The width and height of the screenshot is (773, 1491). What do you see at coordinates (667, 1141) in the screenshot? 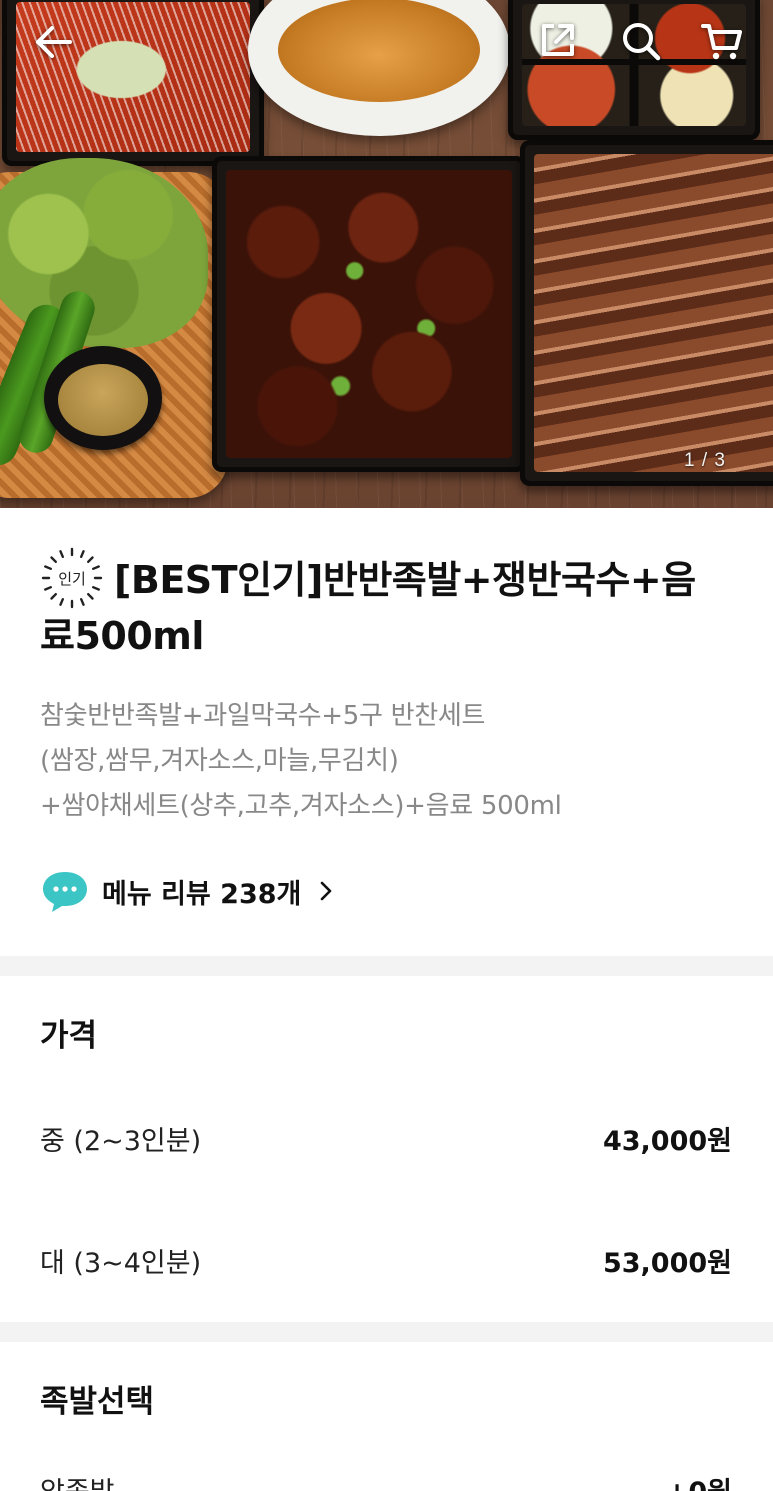
I see `price-option-value: 43,000원` at bounding box center [667, 1141].